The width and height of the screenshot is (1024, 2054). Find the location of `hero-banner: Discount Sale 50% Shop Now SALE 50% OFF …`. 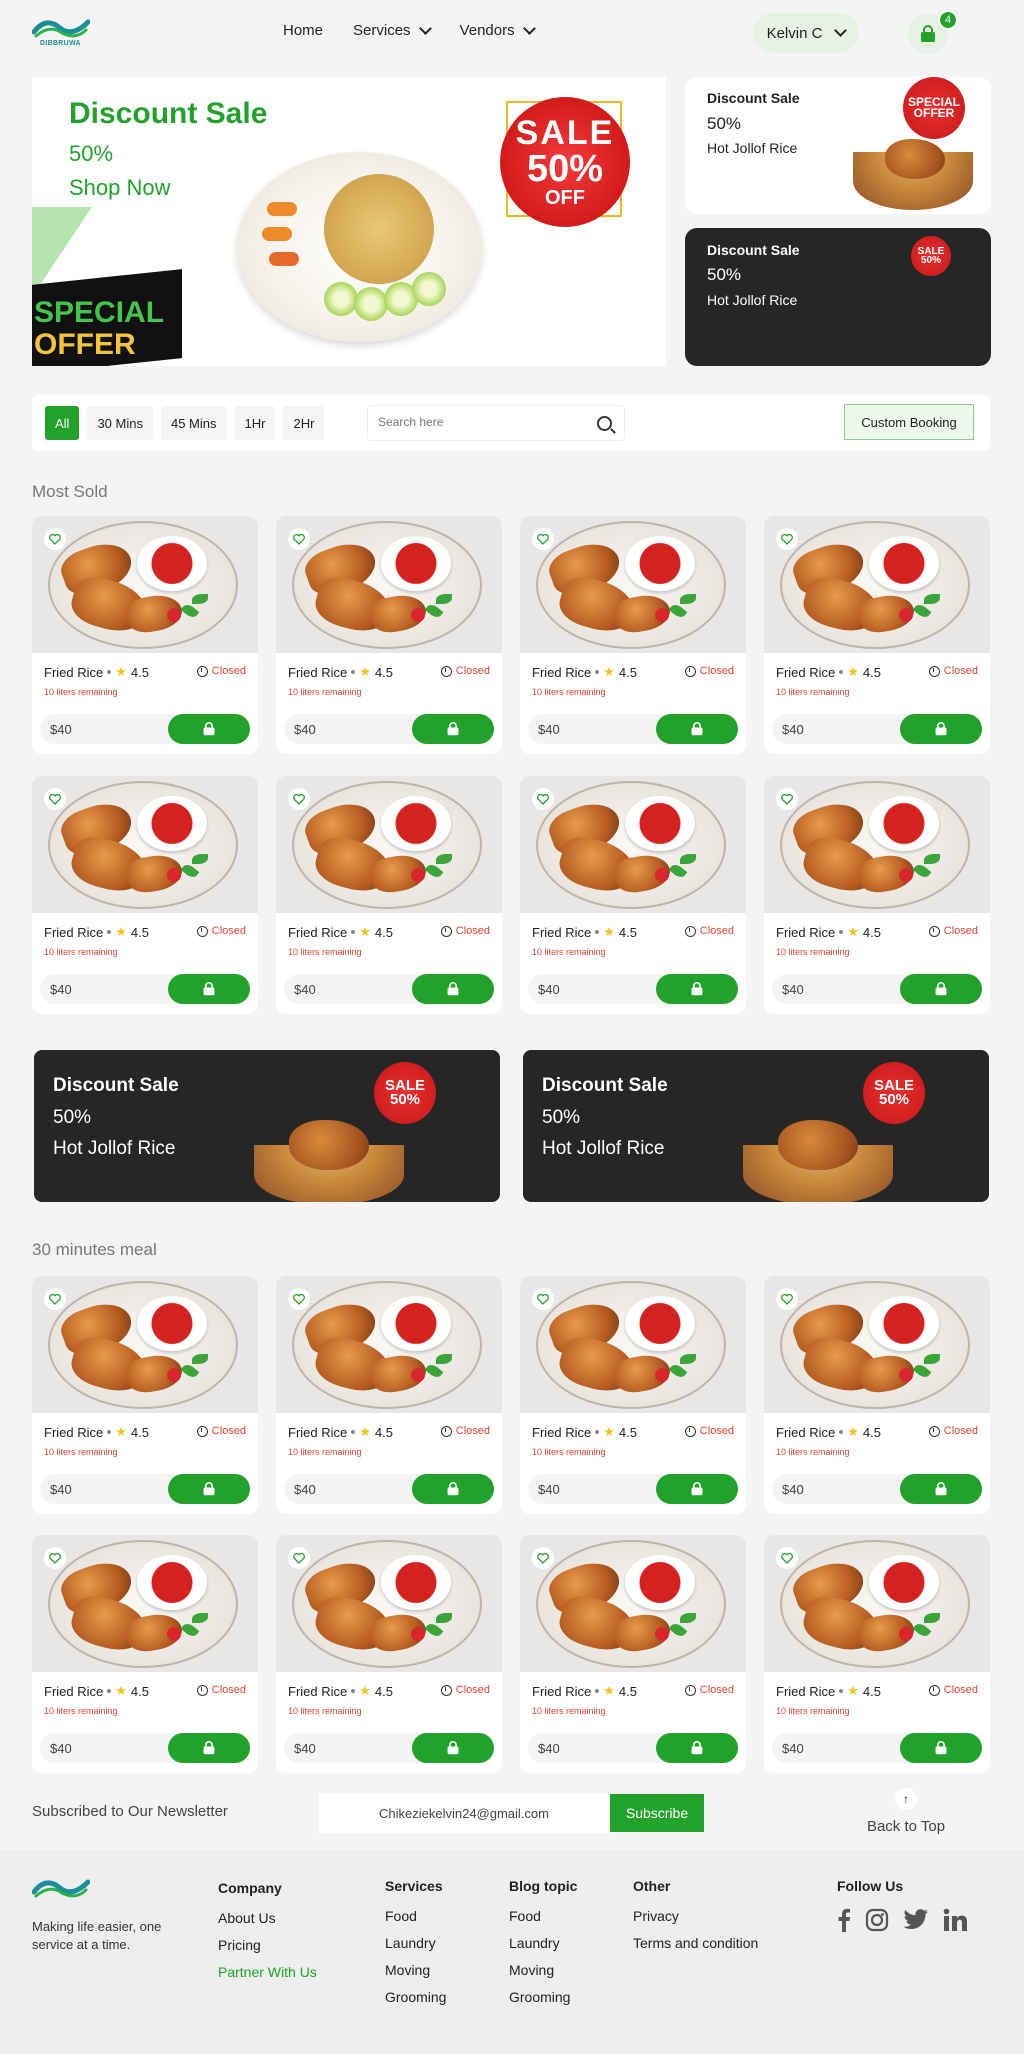

hero-banner: Discount Sale 50% Shop Now SALE 50% OFF … is located at coordinates (349, 221).